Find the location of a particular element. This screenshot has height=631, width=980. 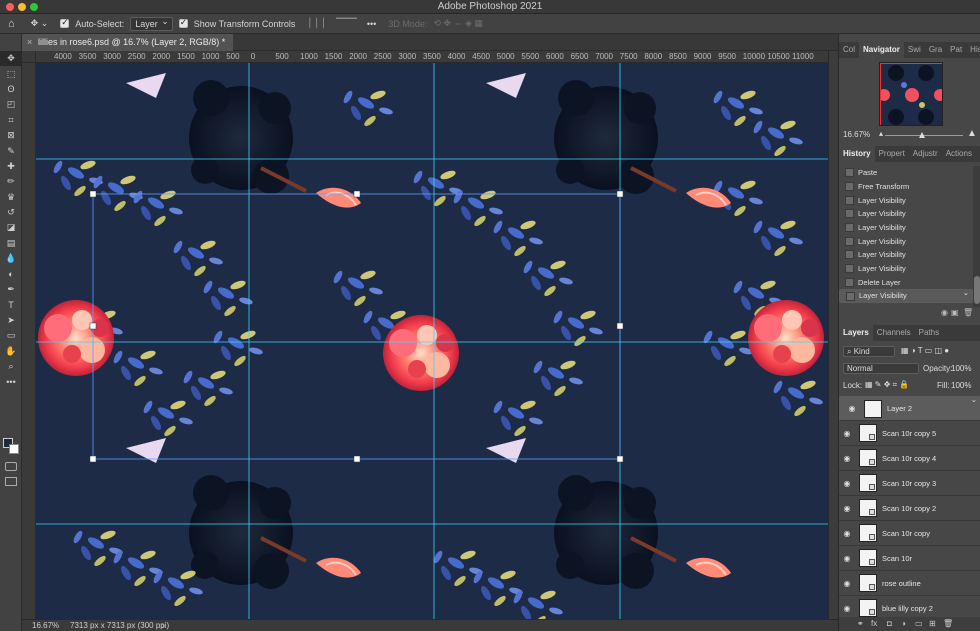

eyedropper-tool-icon: ✎ is located at coordinates (11, 150).